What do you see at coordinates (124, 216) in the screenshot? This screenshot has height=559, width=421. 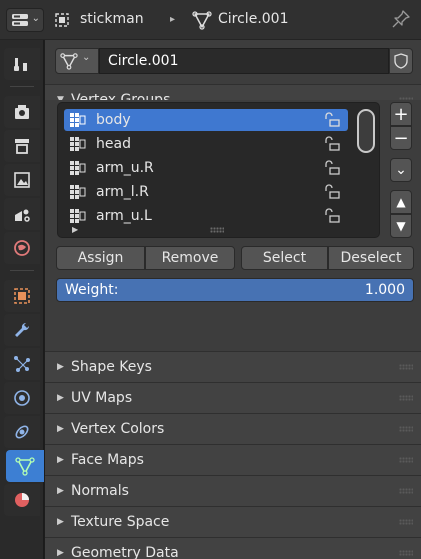 I see `vertex-group-name: arm_u.L` at bounding box center [124, 216].